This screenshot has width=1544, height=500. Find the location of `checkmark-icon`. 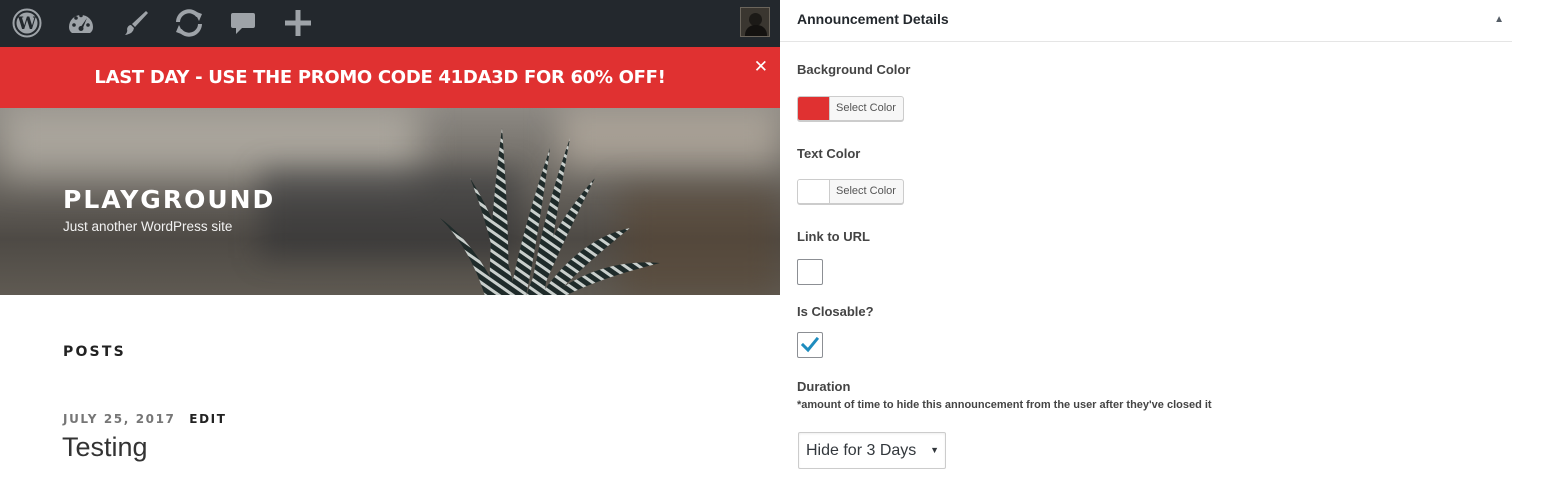

checkmark-icon is located at coordinates (810, 345).